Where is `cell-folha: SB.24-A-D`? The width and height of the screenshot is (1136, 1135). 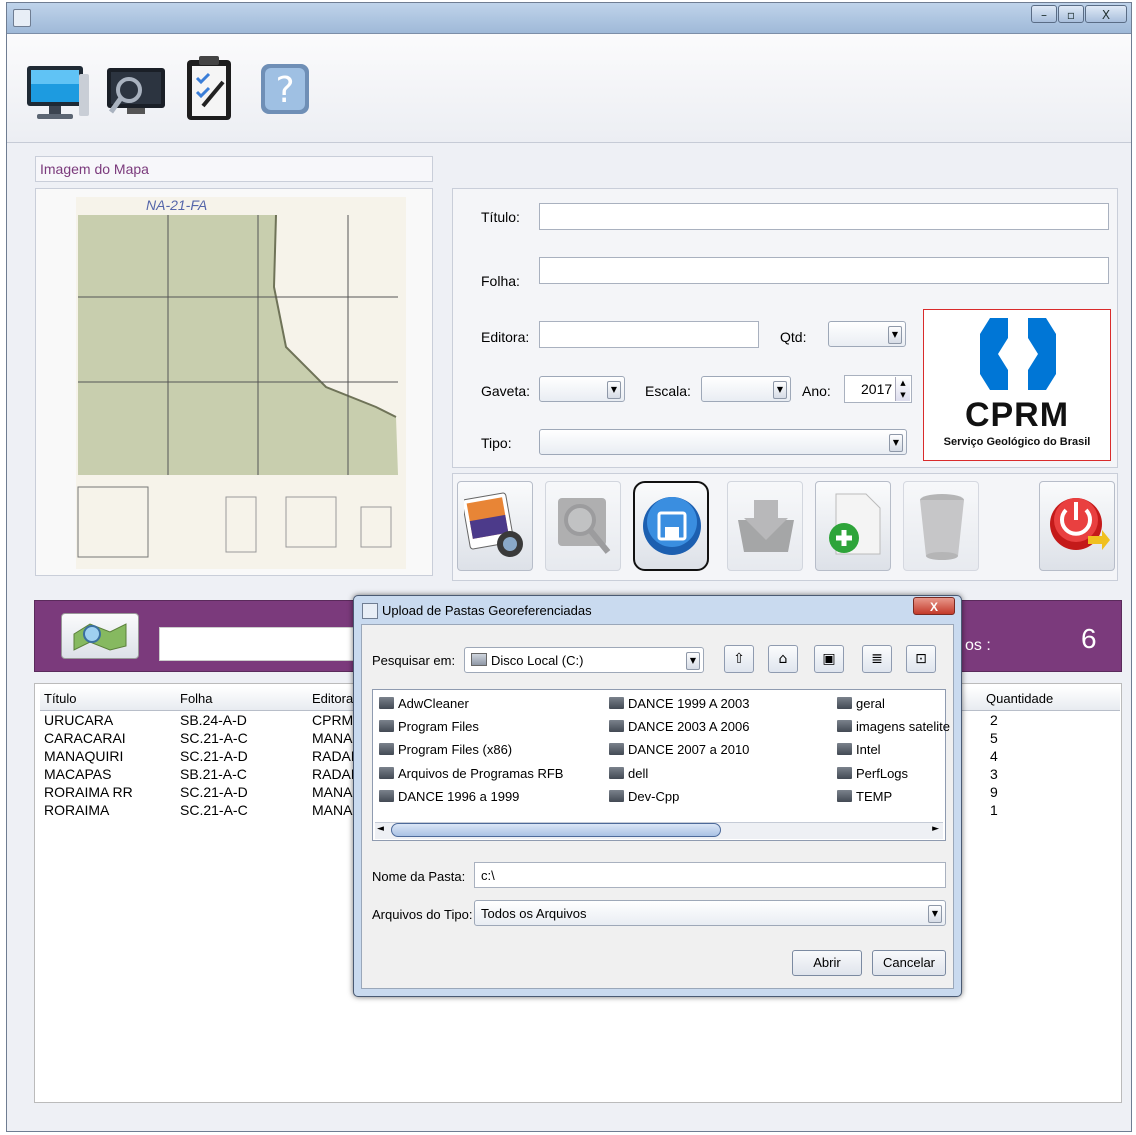 cell-folha: SB.24-A-D is located at coordinates (213, 720).